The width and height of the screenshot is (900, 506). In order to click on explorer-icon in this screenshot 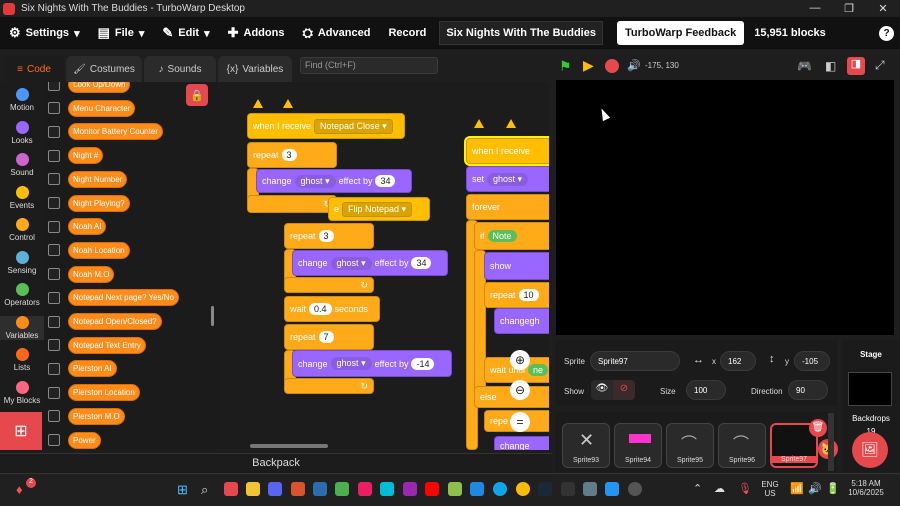, I will do `click(253, 489)`.